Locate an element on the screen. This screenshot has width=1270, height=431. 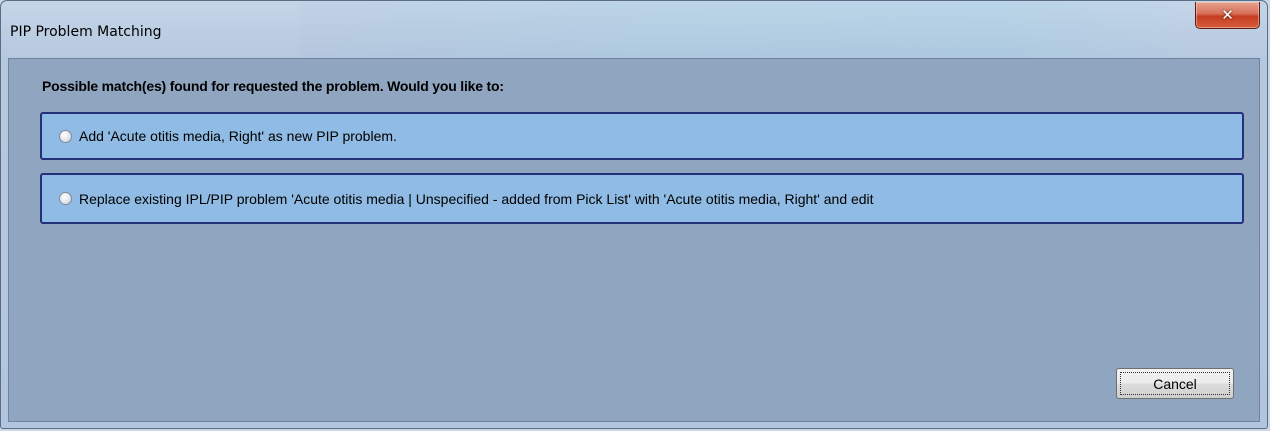
title-bar: PIP Problem Matching ✕ is located at coordinates (634, 27).